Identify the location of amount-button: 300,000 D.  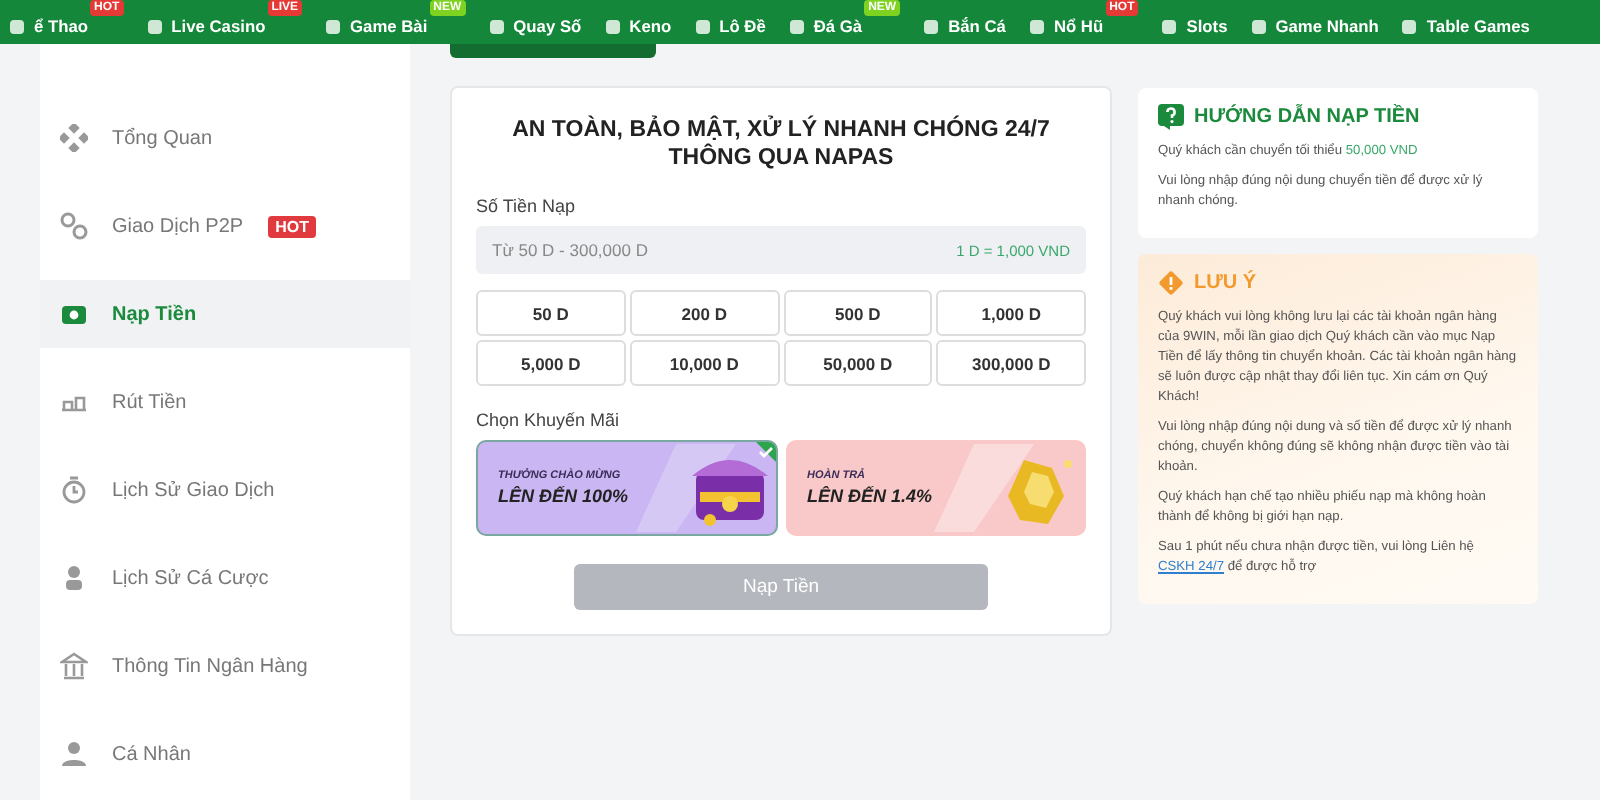
(1011, 363).